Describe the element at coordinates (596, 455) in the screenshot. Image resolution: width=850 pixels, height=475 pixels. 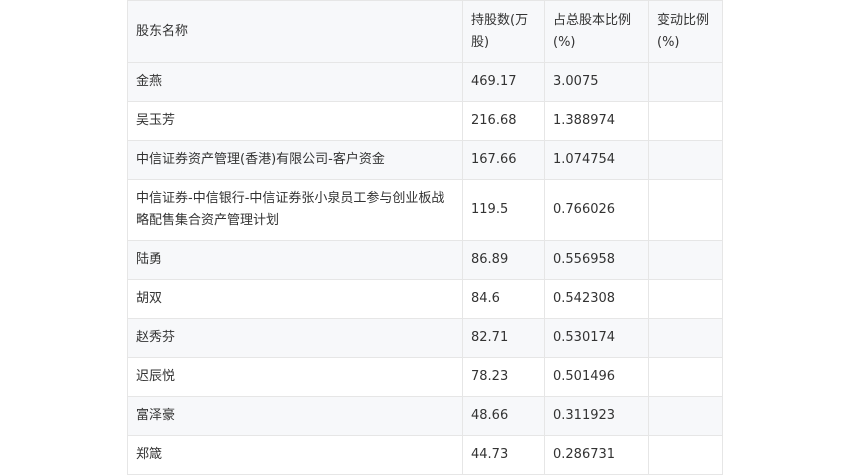
I see `cell-ratio: 0.286731` at that location.